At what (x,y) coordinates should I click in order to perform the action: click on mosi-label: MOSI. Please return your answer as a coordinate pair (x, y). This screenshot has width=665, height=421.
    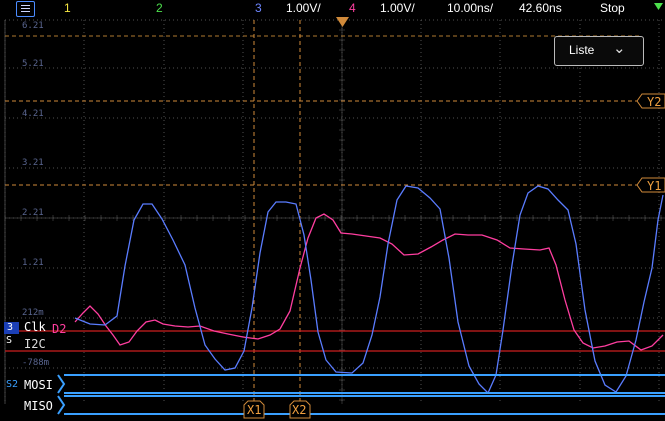
    Looking at the image, I should click on (38, 385).